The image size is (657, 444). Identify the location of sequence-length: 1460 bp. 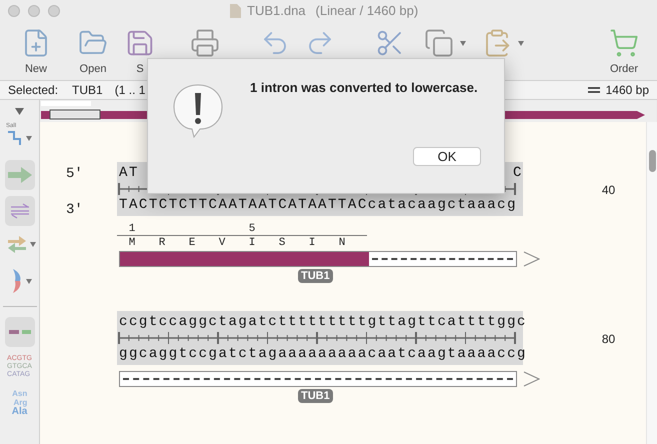
(627, 90).